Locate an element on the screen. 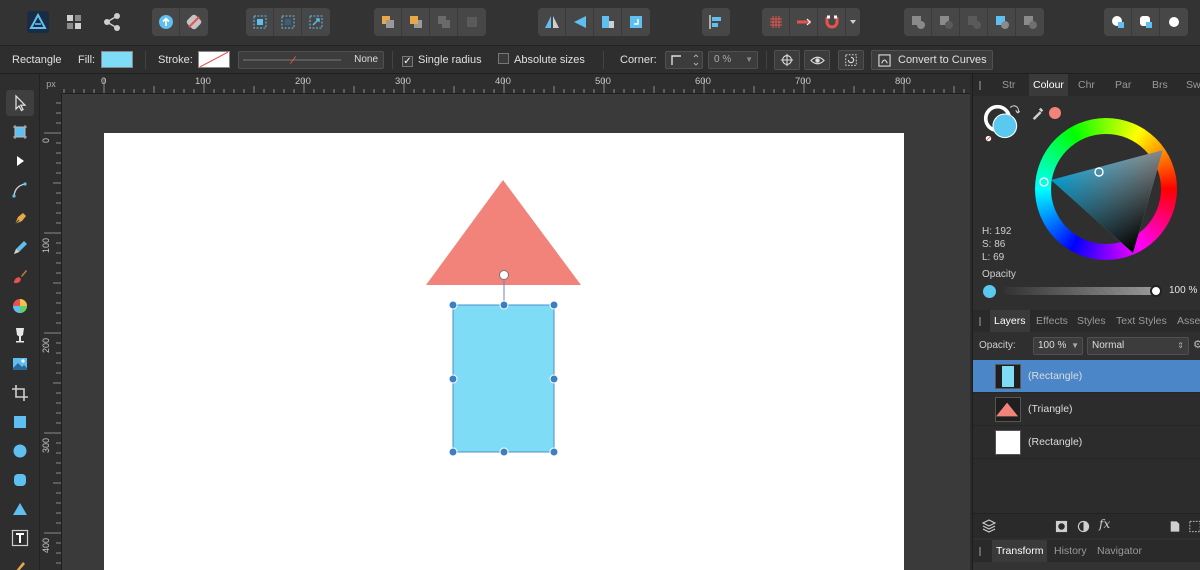 This screenshot has height=570, width=1200. tab-paragraph: Par is located at coordinates (1123, 85).